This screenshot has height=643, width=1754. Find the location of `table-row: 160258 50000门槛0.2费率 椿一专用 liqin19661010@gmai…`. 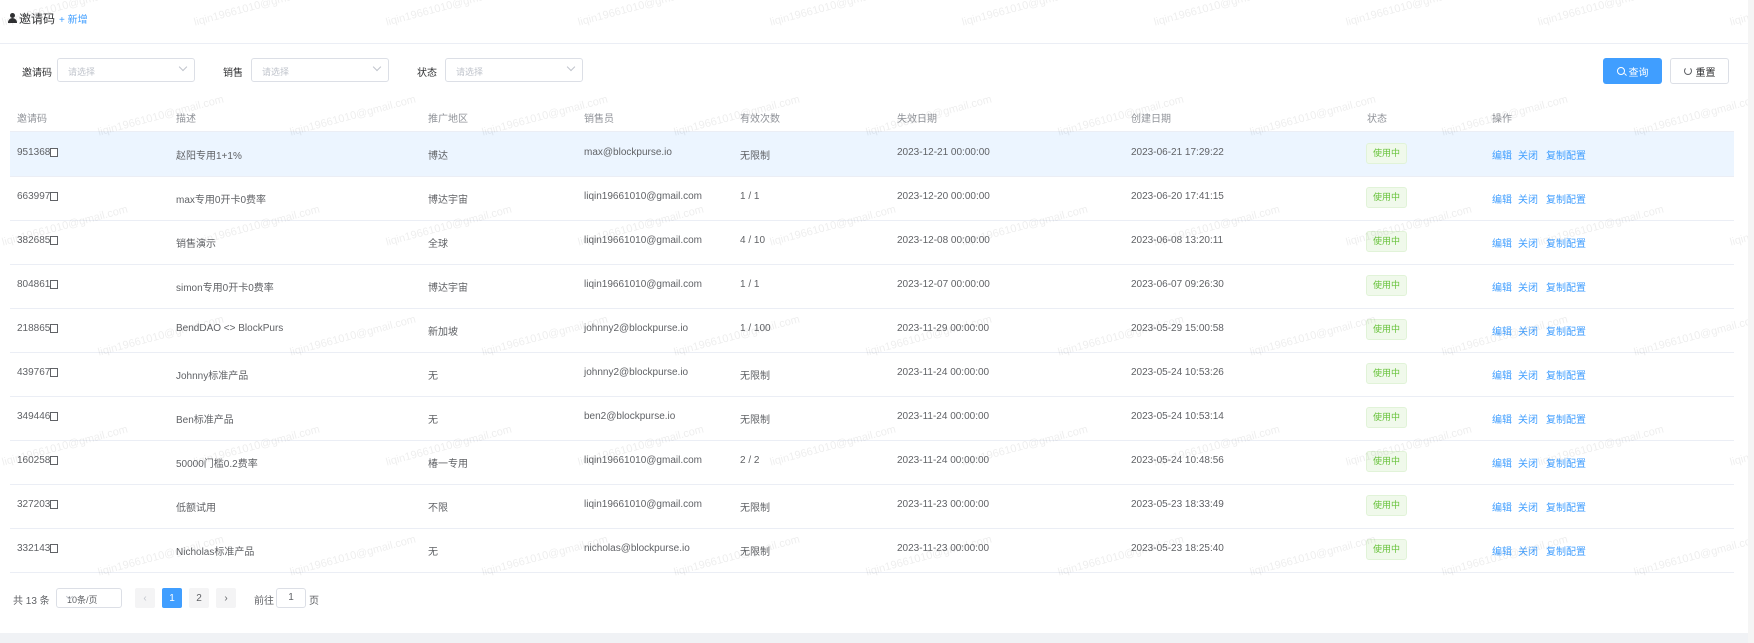

table-row: 160258 50000门槛0.2费率 椿一专用 liqin19661010@gmai… is located at coordinates (872, 462).